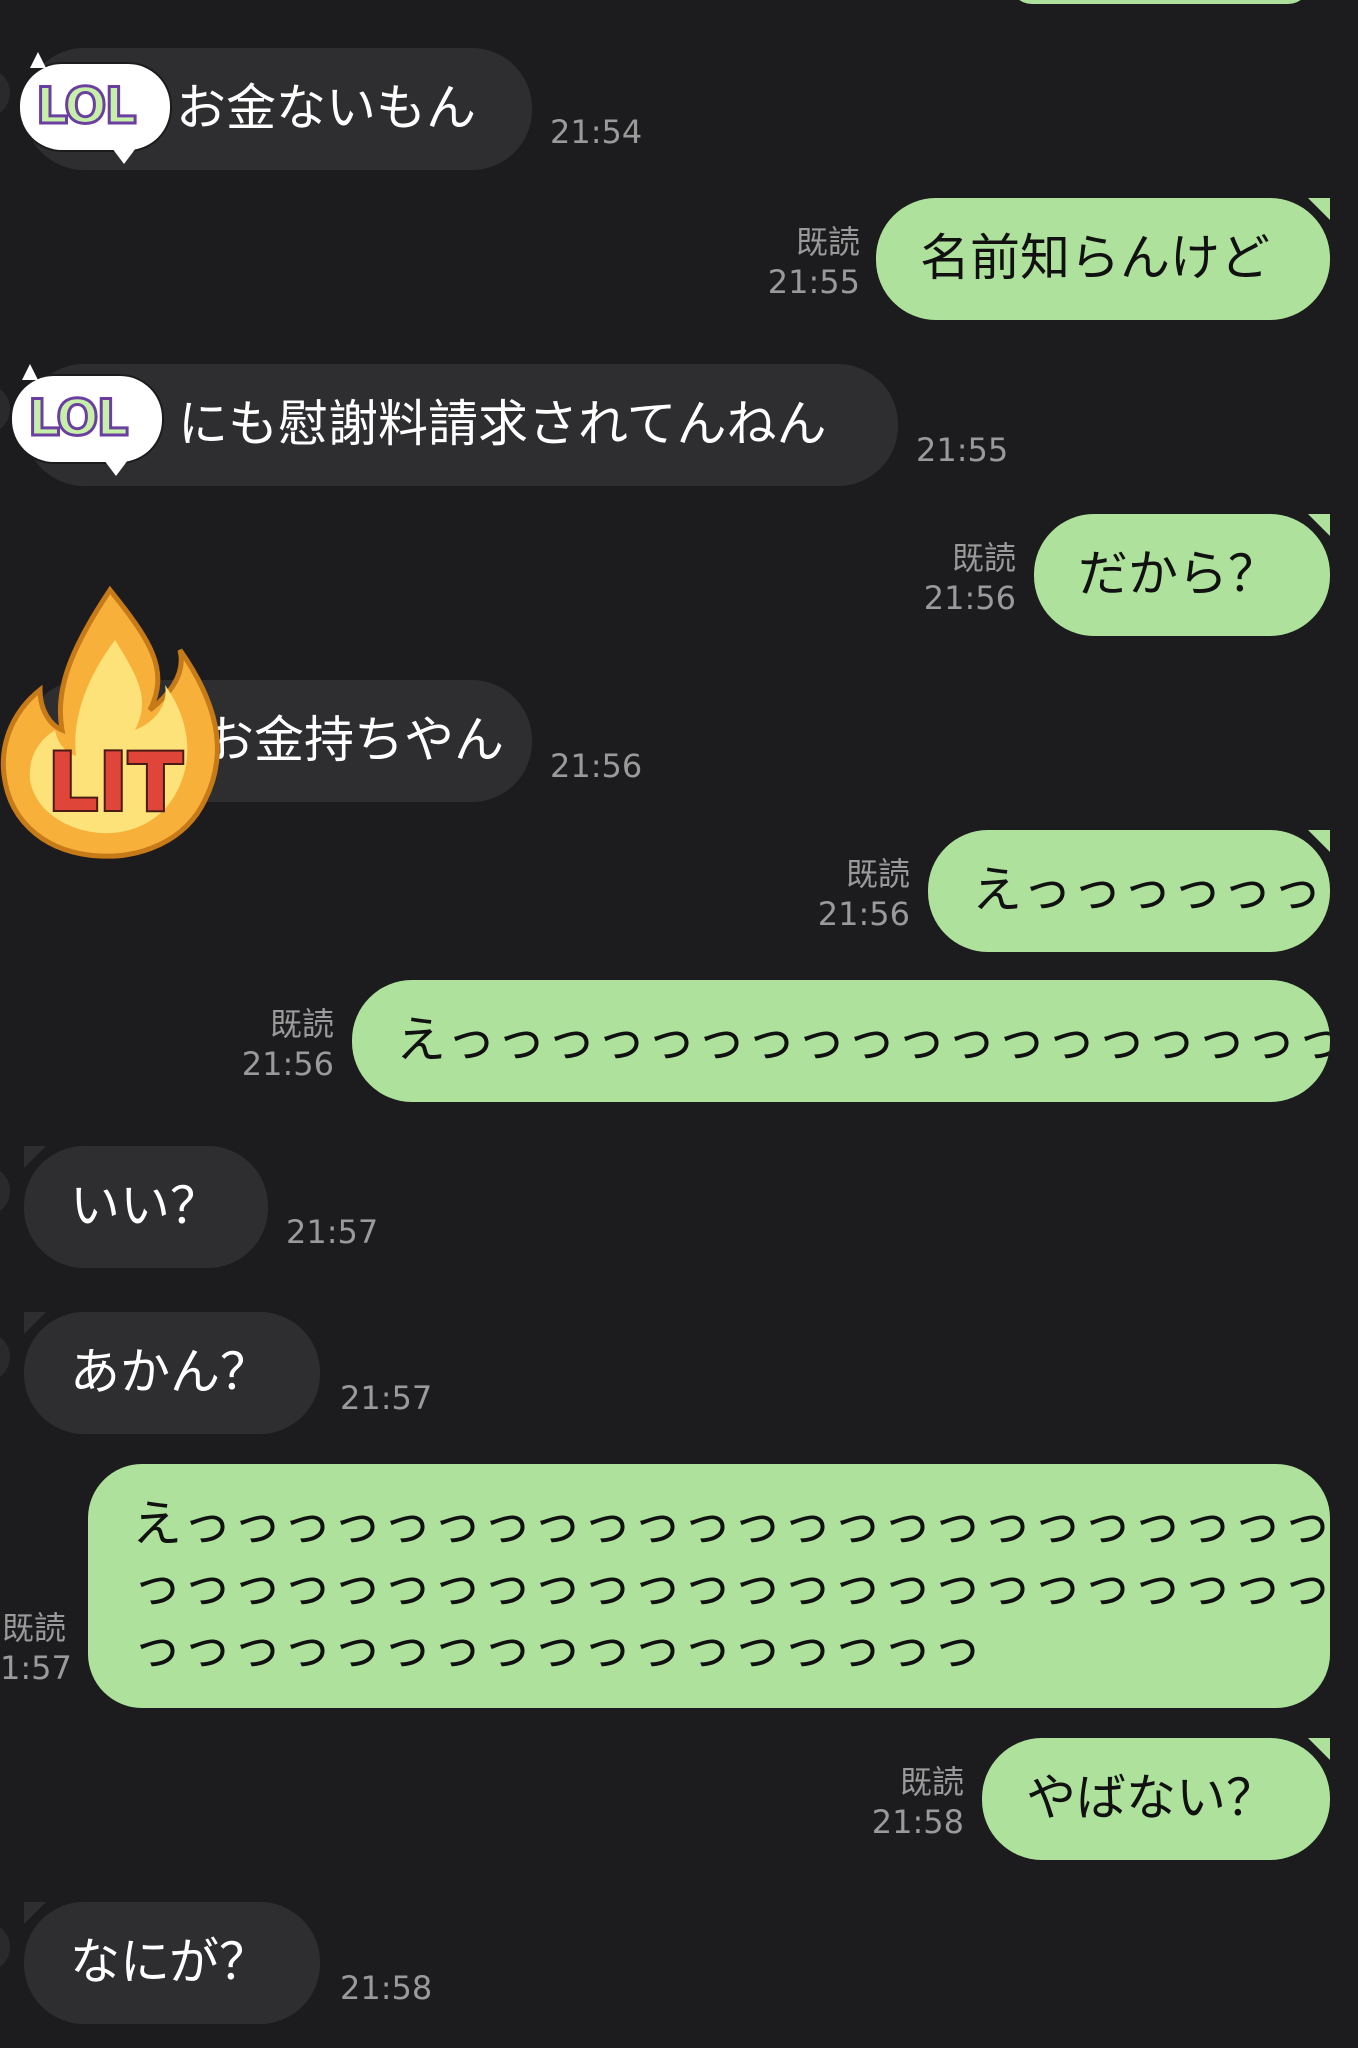 This screenshot has width=1358, height=2048. Describe the element at coordinates (679, 1963) in the screenshot. I see `message-row-incoming: なにが？ 21:58` at that location.